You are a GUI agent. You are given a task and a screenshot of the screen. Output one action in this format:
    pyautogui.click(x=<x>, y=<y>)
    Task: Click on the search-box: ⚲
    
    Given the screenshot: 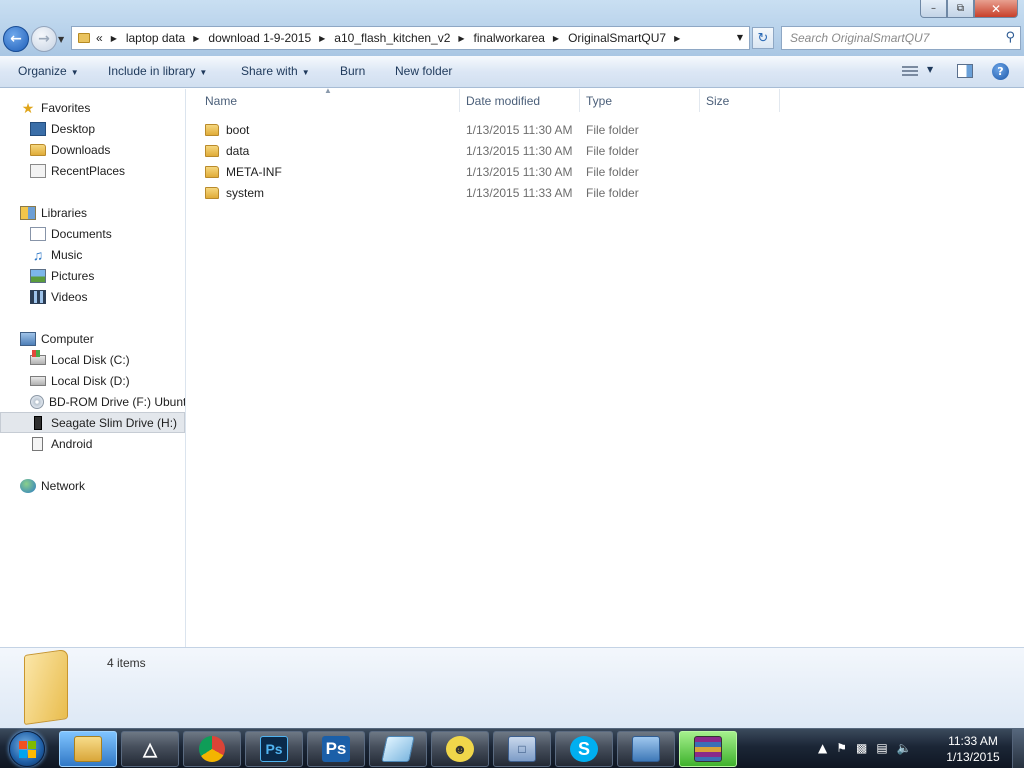 What is the action you would take?
    pyautogui.click(x=901, y=38)
    